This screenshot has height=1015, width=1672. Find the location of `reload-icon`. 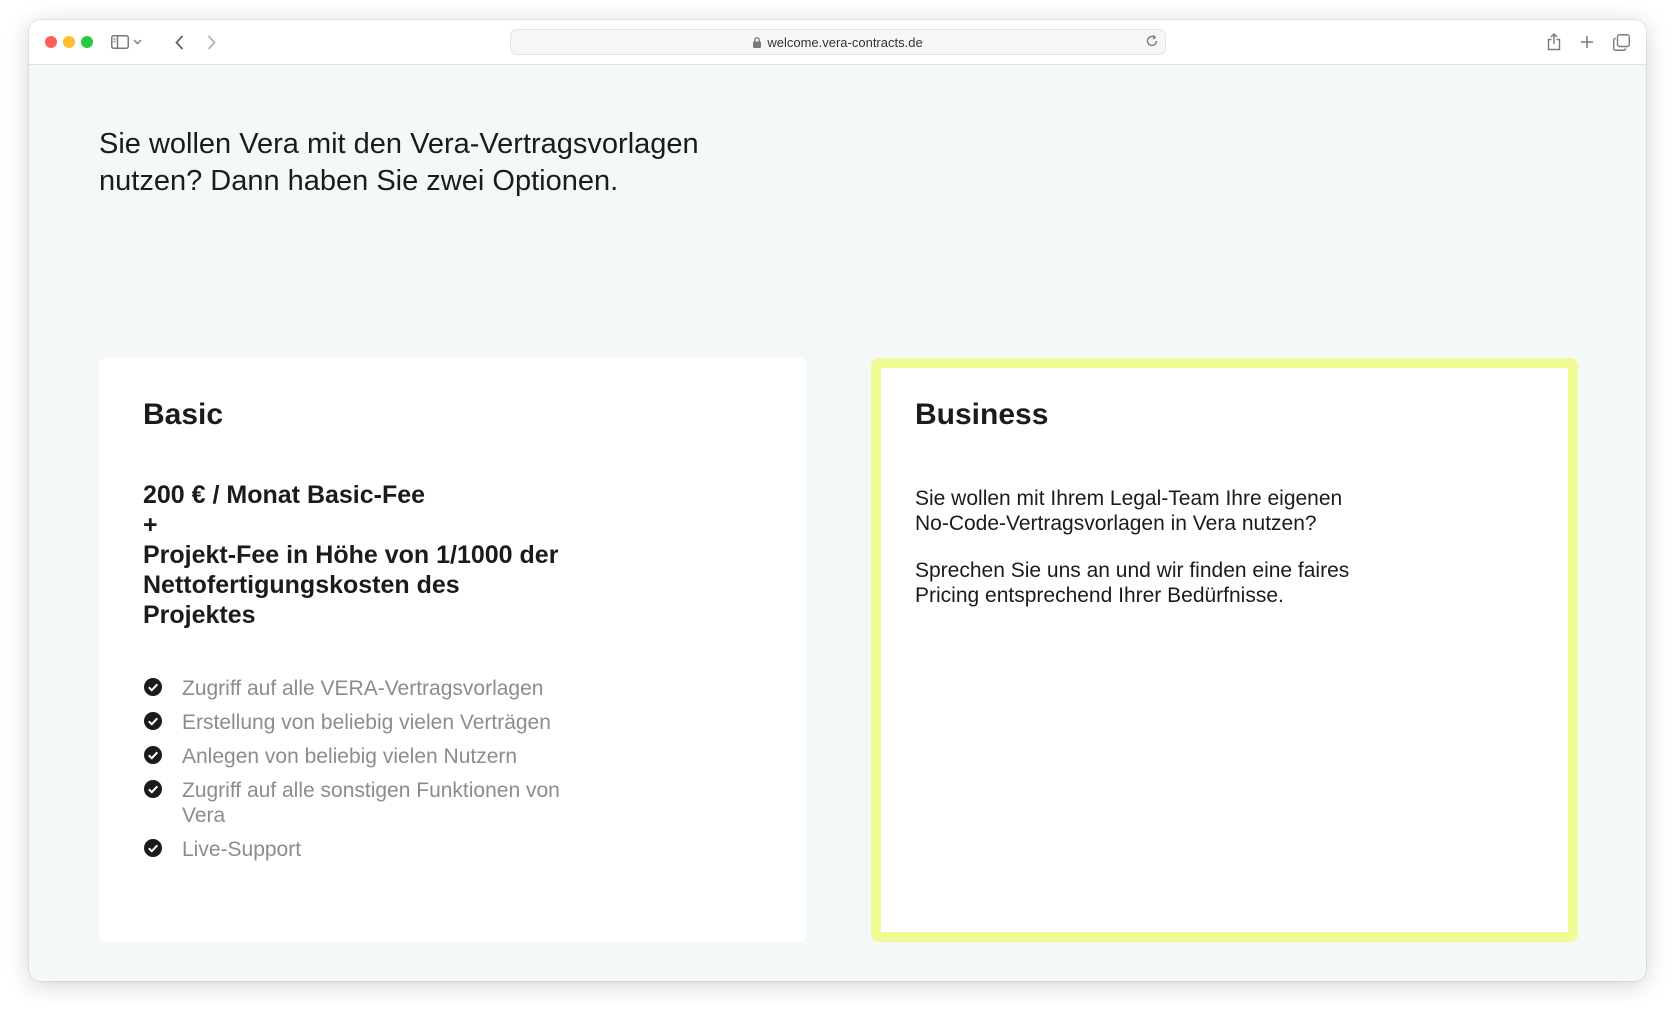

reload-icon is located at coordinates (1152, 41).